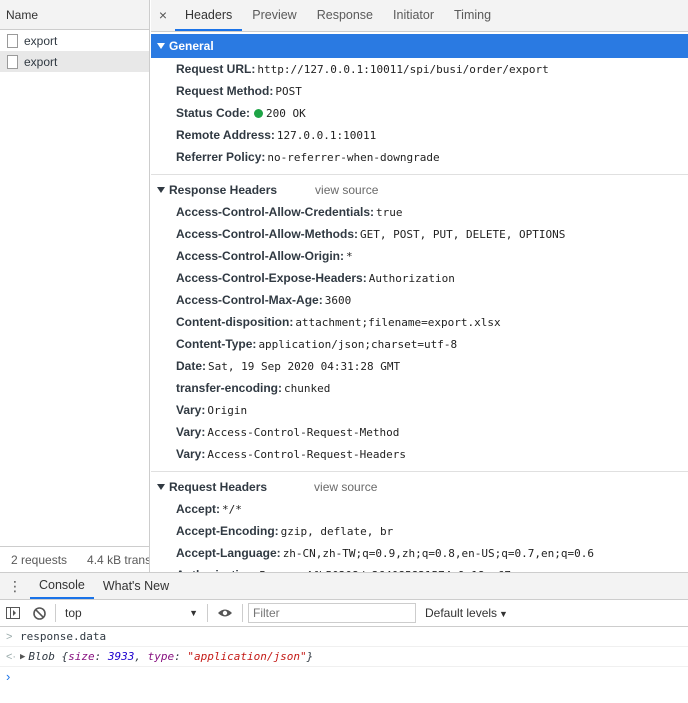 The height and width of the screenshot is (703, 688). Describe the element at coordinates (419, 46) in the screenshot. I see `general-section-header: General` at that location.